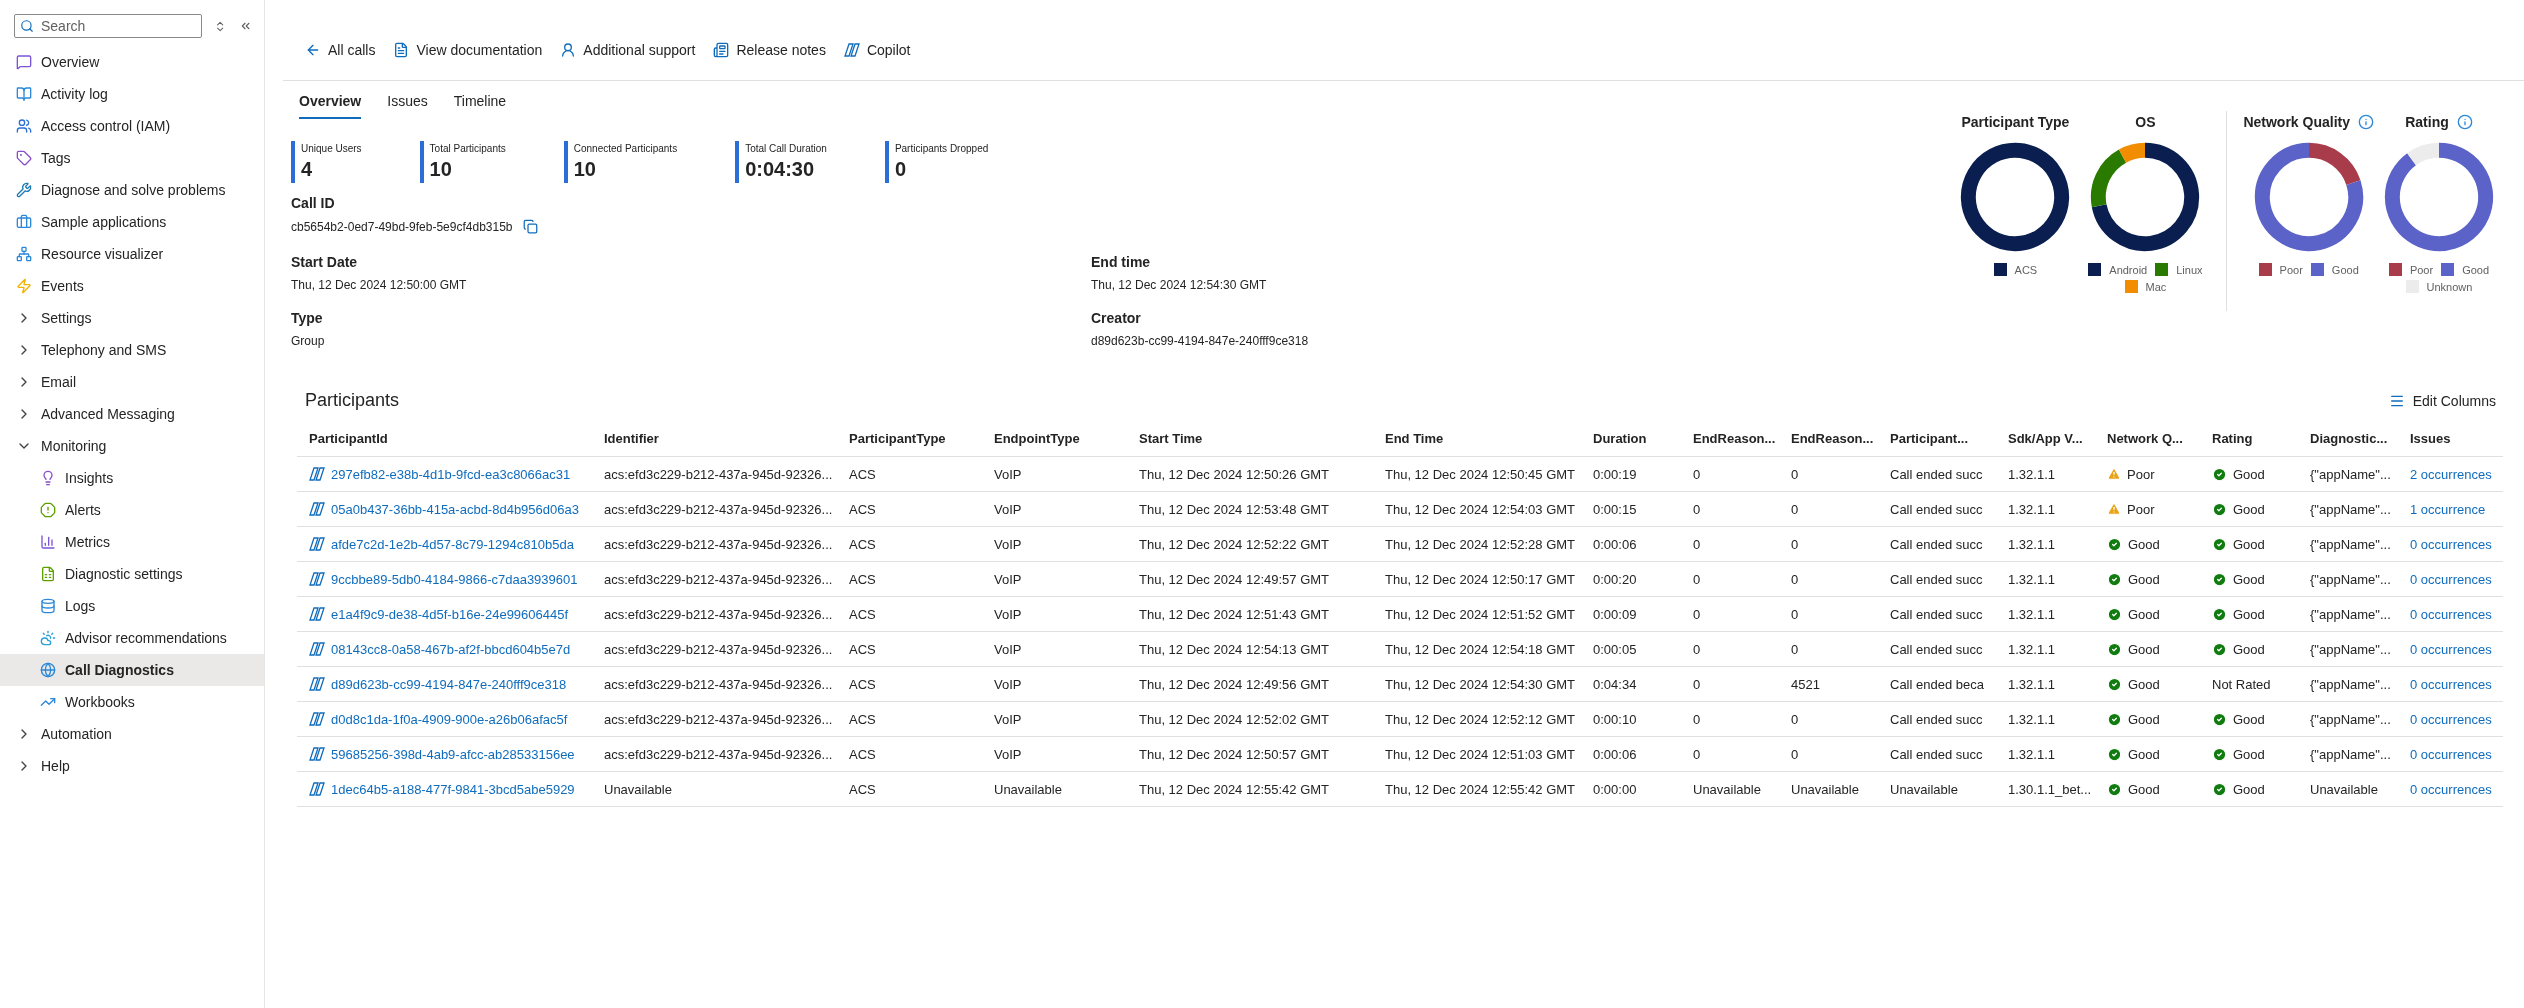 The image size is (2524, 1008). Describe the element at coordinates (2128, 269) in the screenshot. I see `legend-label: Android` at that location.